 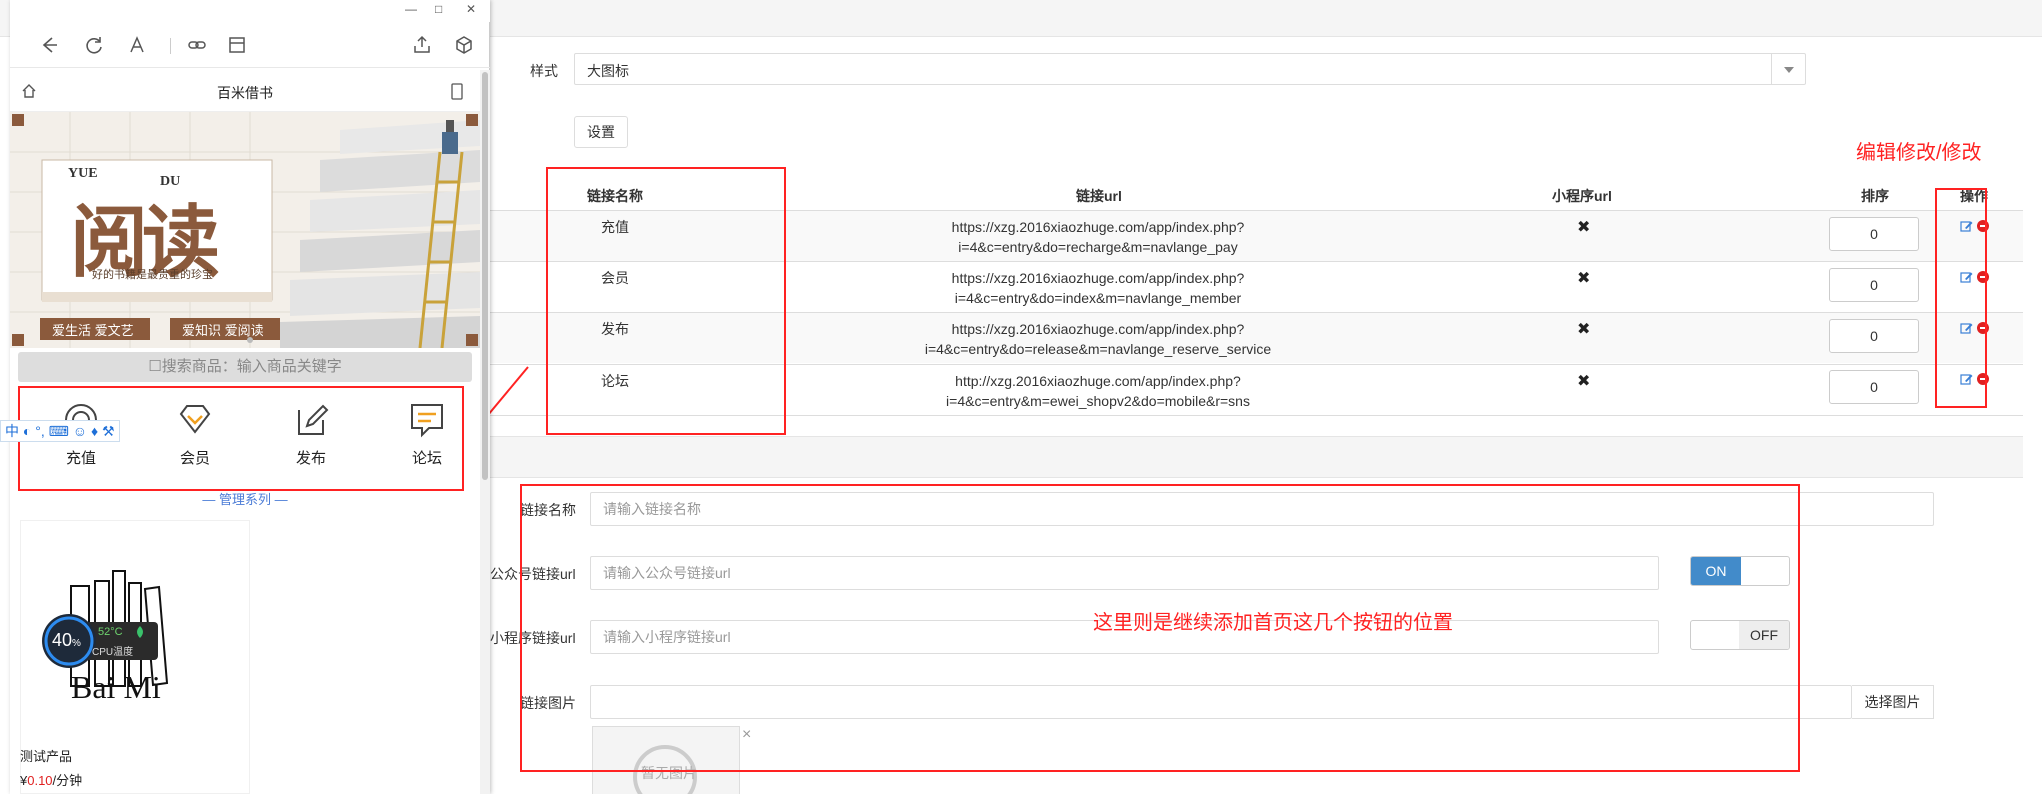 What do you see at coordinates (250, 45) in the screenshot?
I see `browser-toolbar` at bounding box center [250, 45].